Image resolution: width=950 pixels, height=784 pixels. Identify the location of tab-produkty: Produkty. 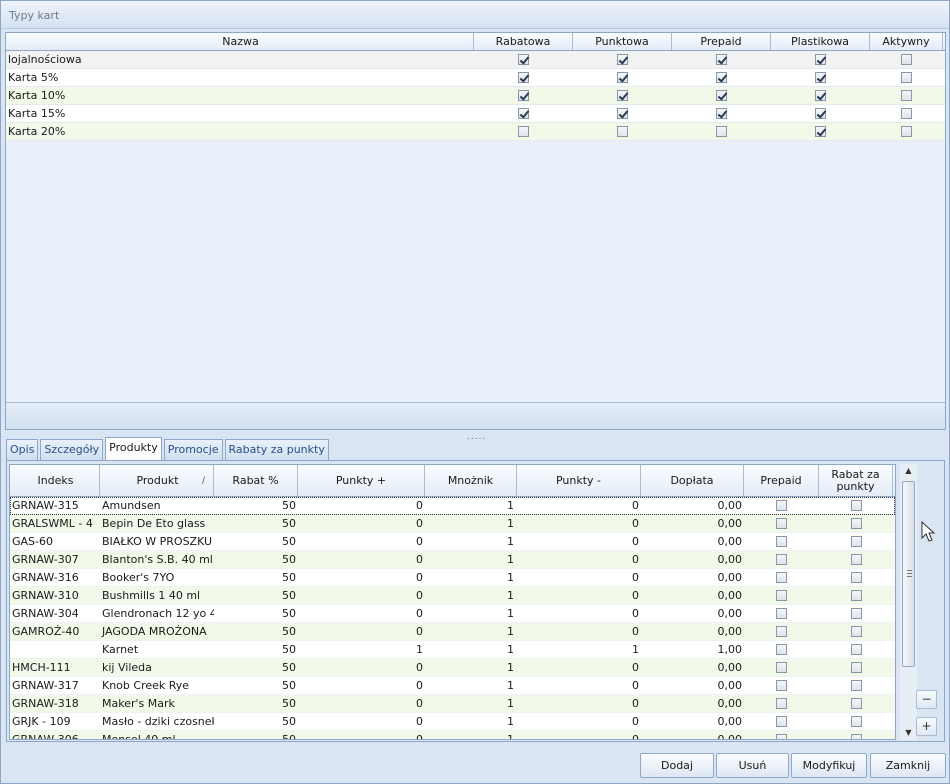
(133, 448).